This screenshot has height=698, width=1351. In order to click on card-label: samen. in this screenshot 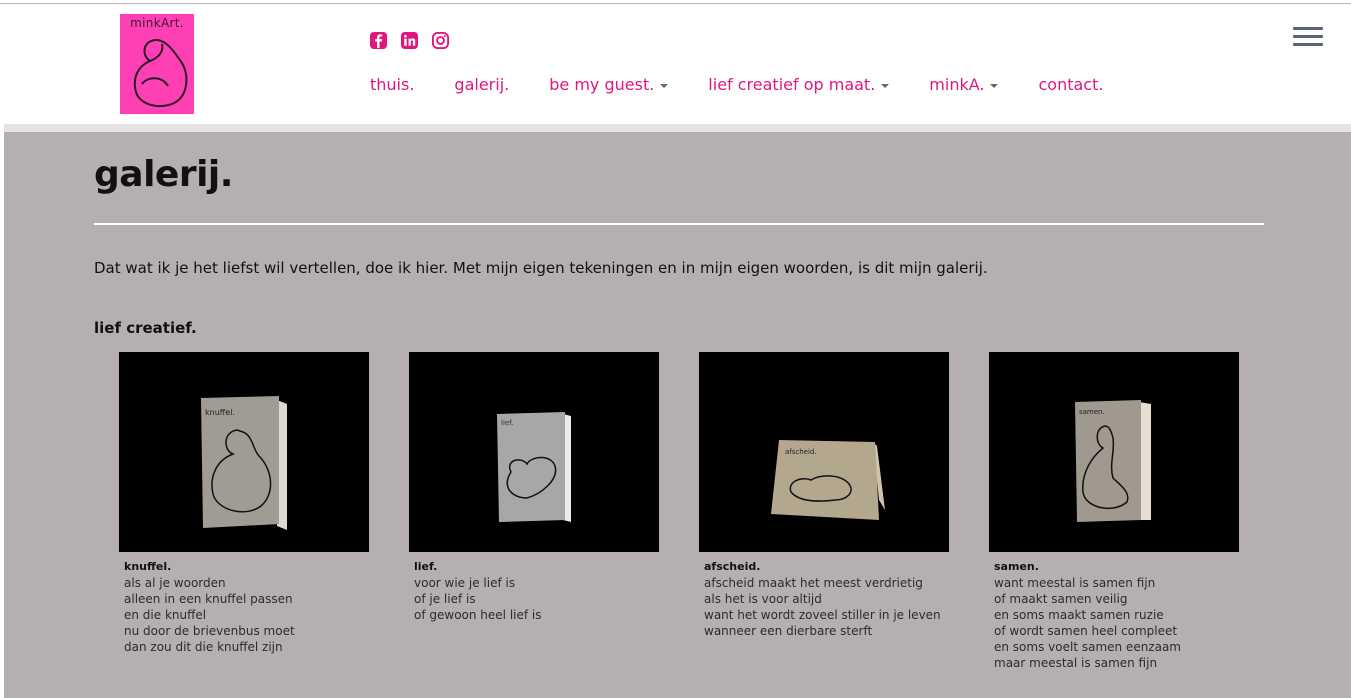, I will do `click(1092, 412)`.